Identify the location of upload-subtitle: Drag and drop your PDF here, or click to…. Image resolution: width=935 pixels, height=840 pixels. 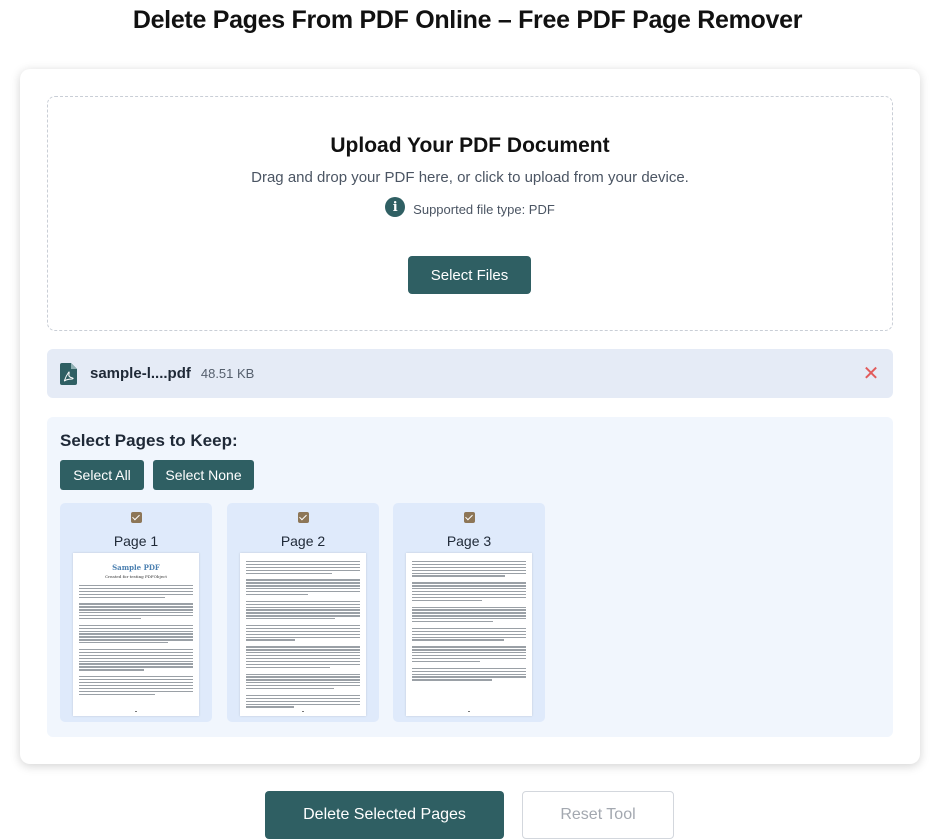
(470, 177).